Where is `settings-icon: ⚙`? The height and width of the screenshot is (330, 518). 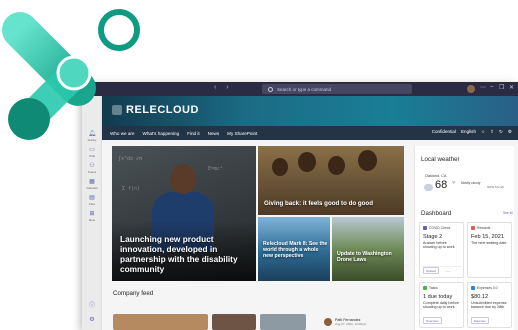 settings-icon: ⚙ is located at coordinates (92, 320).